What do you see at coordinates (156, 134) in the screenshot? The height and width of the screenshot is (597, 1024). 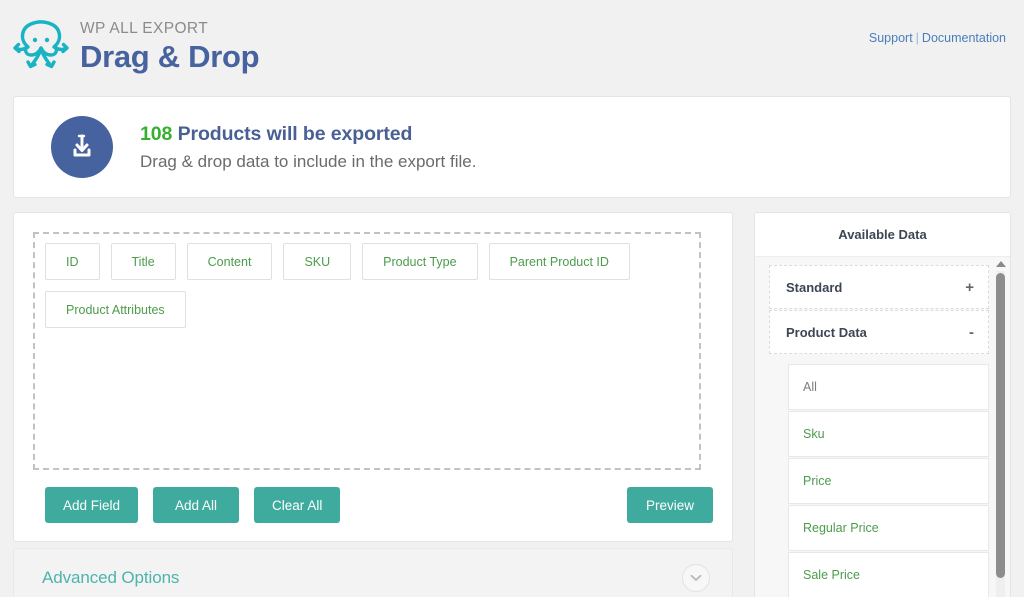 I see `export-count: 108` at bounding box center [156, 134].